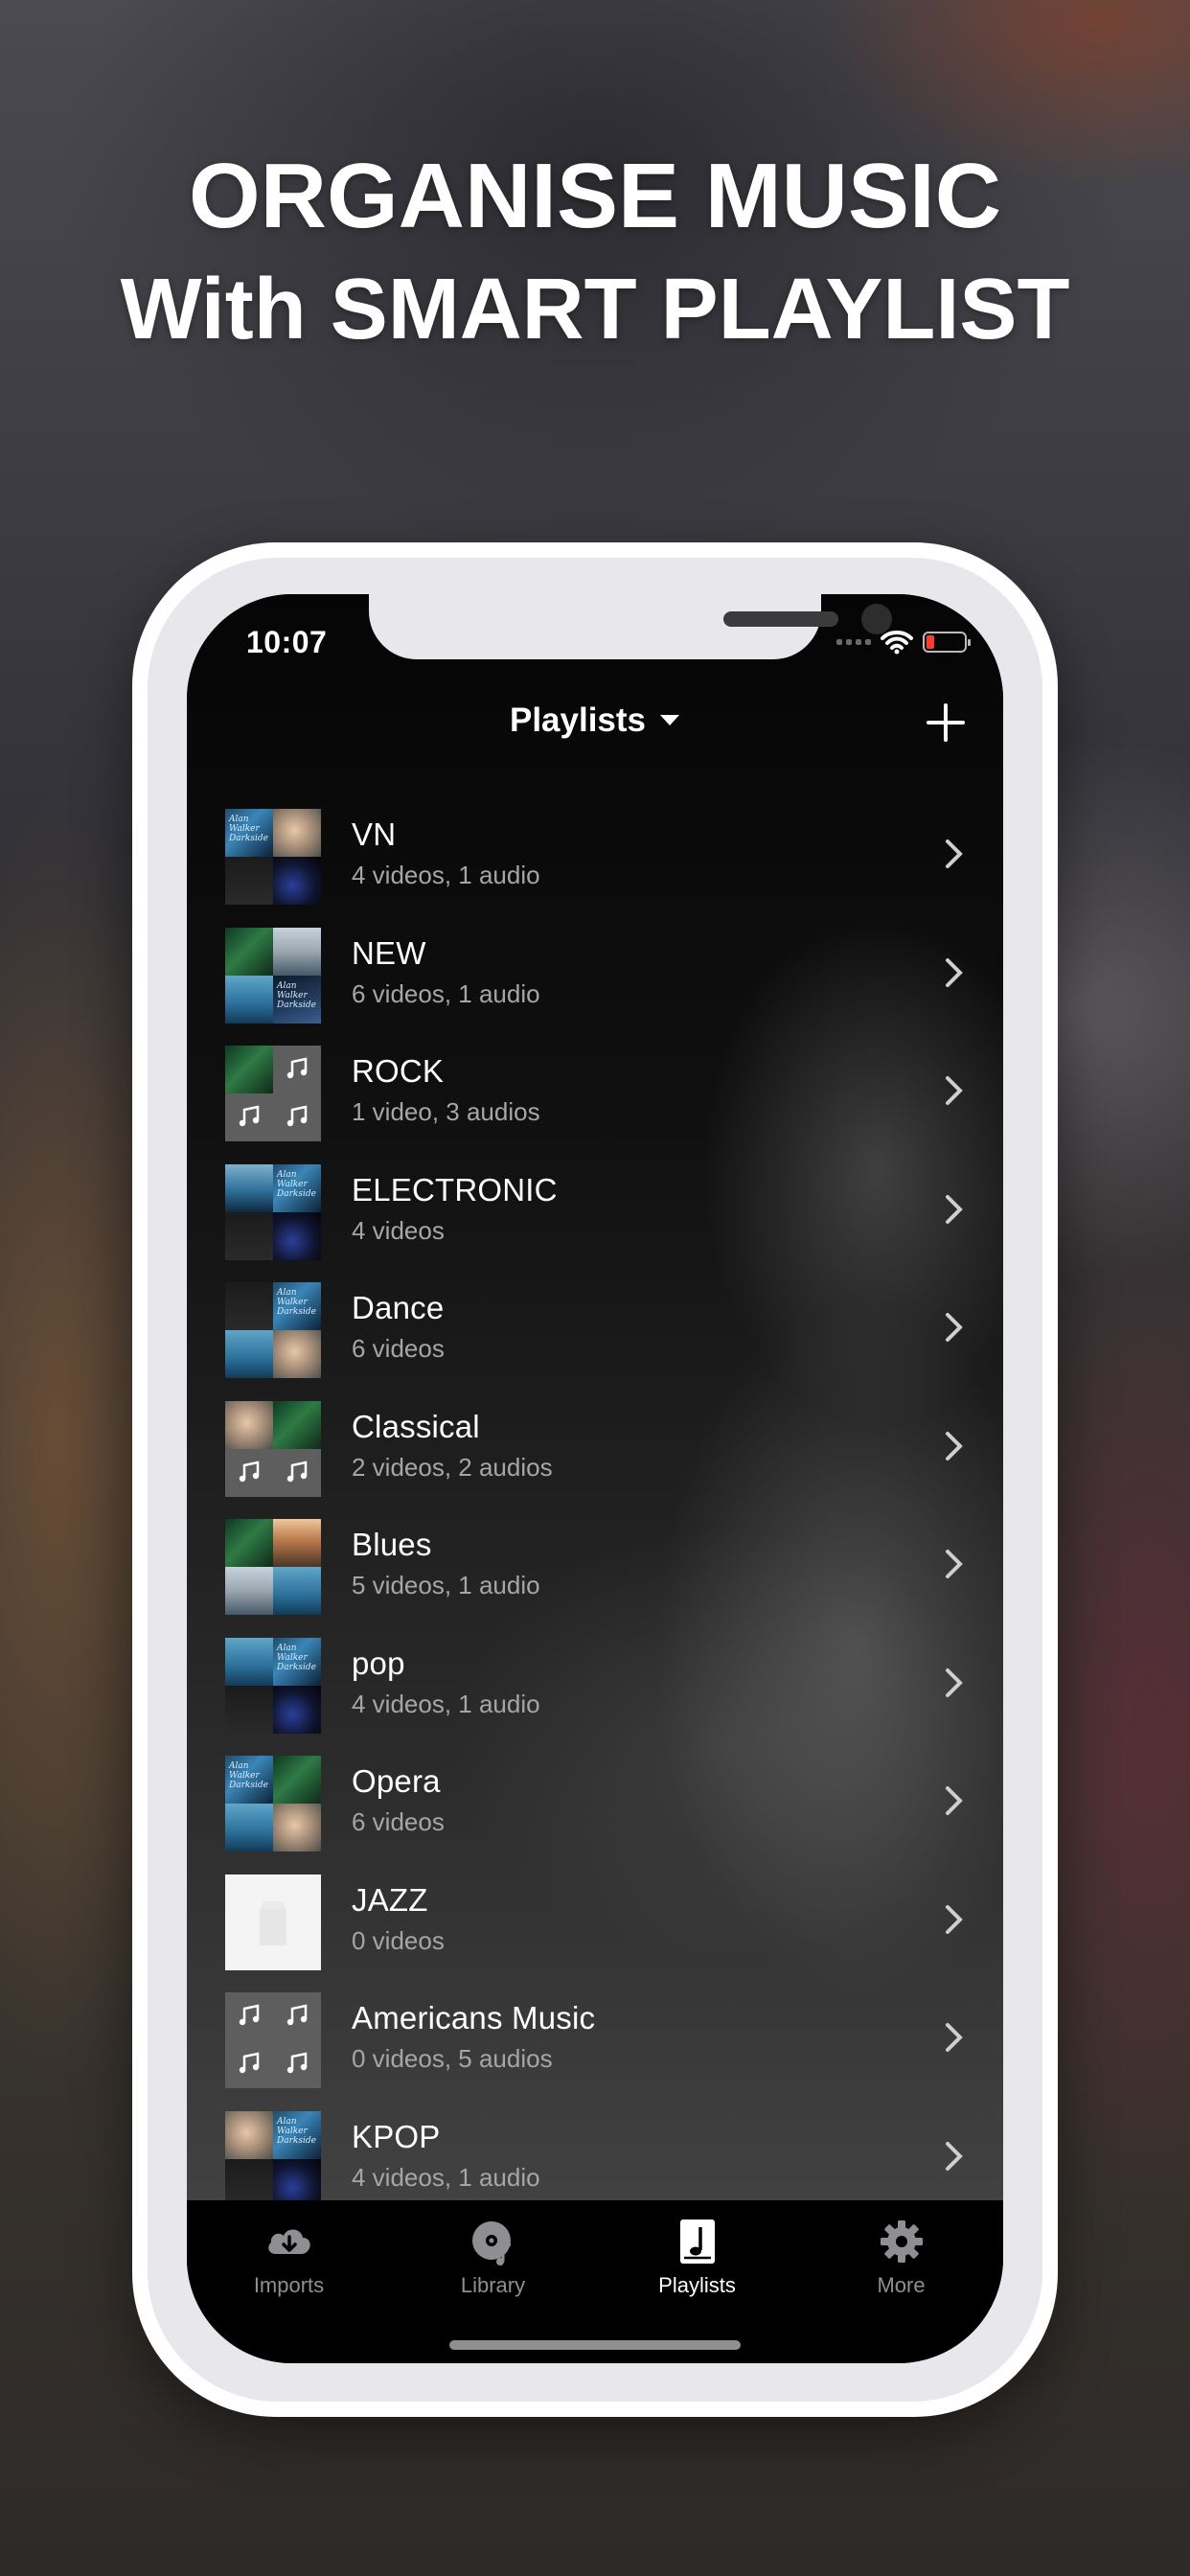 This screenshot has width=1190, height=2576. Describe the element at coordinates (595, 1561) in the screenshot. I see `playlist-row: Blues 5 videos, 1 audio` at that location.